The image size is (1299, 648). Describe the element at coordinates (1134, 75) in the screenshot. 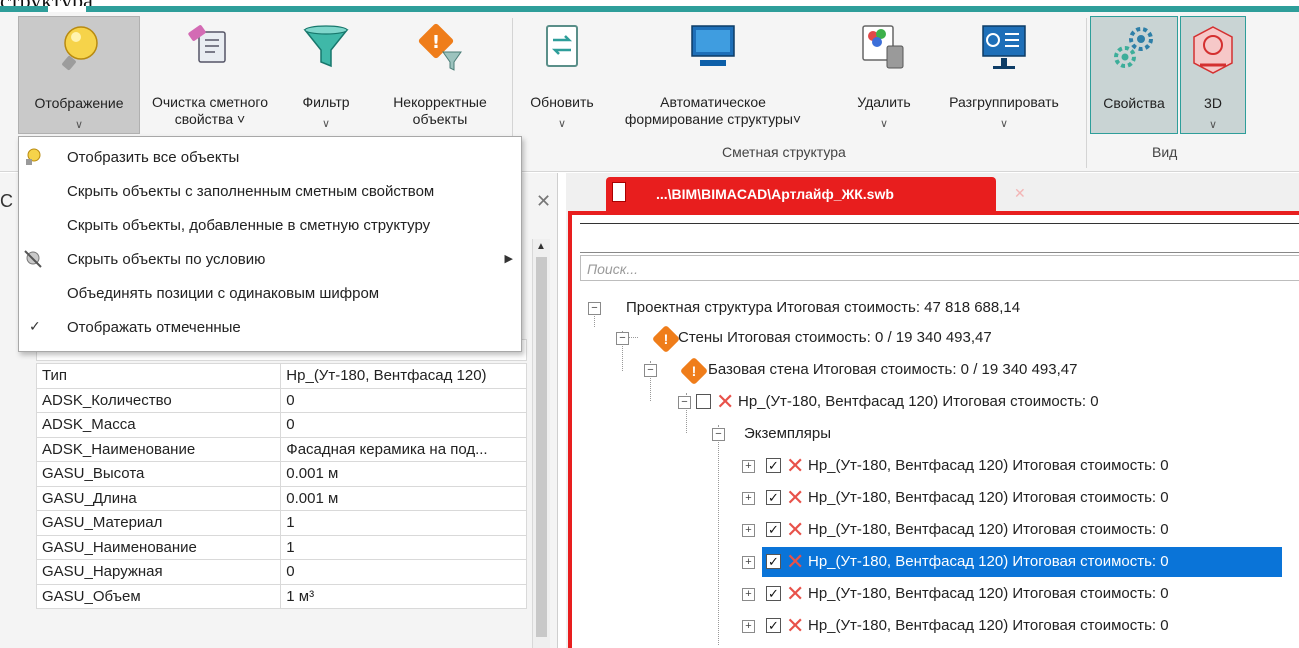

I see `properties-button: Свойства` at that location.